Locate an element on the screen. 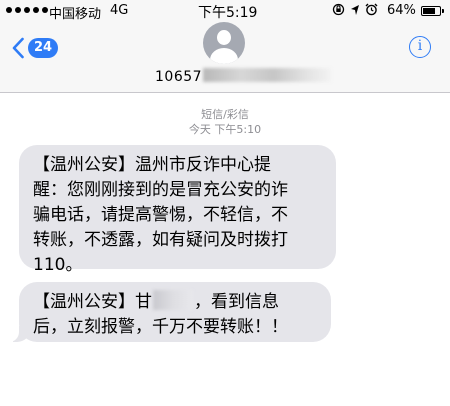 The height and width of the screenshot is (406, 450). carrier-name: 中国移动 is located at coordinates (75, 14).